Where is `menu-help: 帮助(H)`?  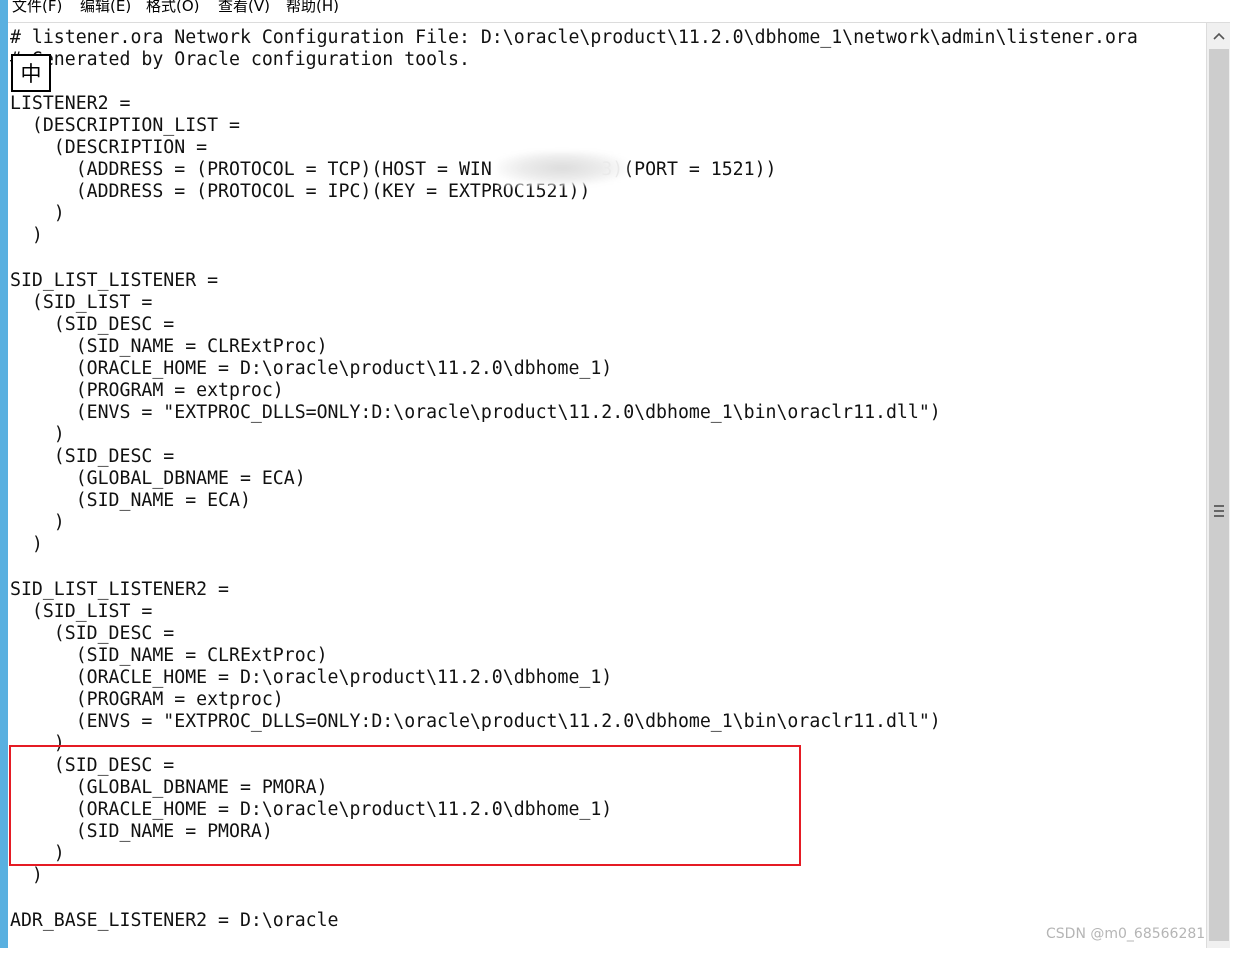 menu-help: 帮助(H) is located at coordinates (312, 8).